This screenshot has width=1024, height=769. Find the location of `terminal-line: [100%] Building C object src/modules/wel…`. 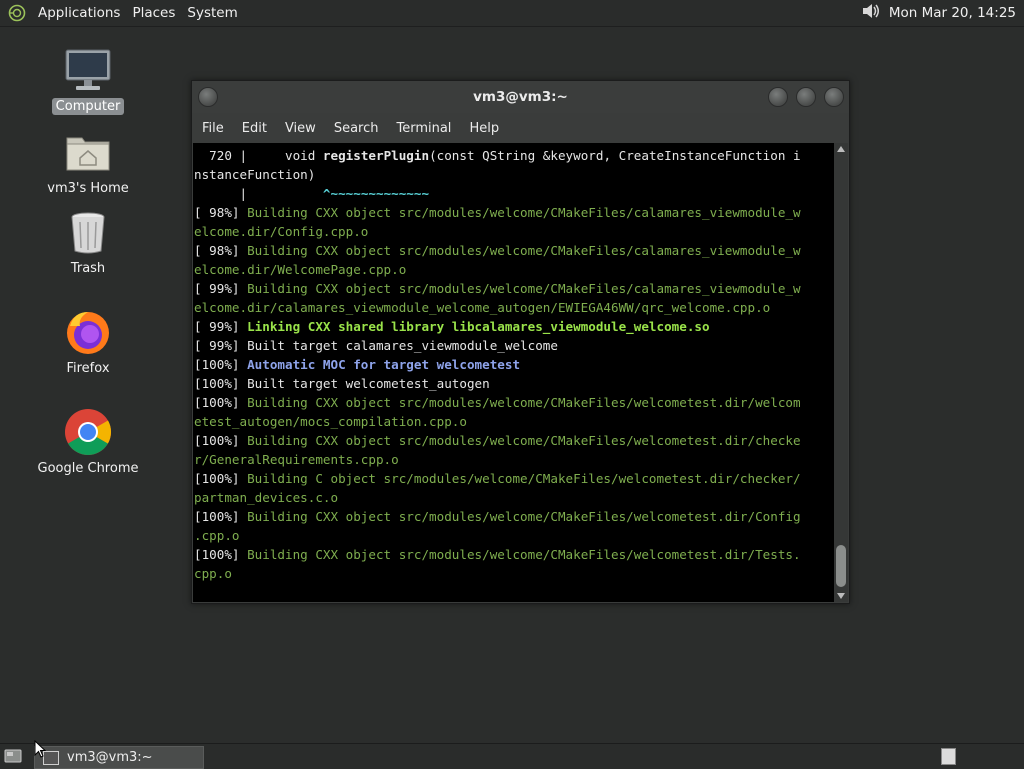

terminal-line: [100%] Building C object src/modules/wel… is located at coordinates (497, 478).